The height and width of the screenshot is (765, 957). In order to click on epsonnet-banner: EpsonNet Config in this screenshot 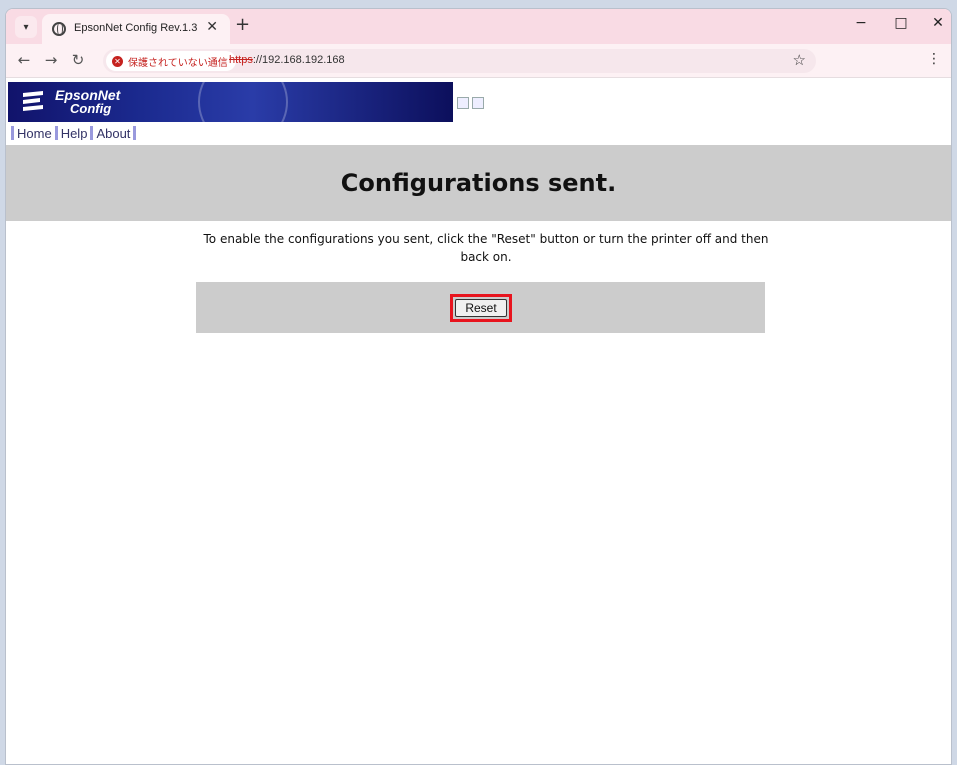, I will do `click(230, 102)`.